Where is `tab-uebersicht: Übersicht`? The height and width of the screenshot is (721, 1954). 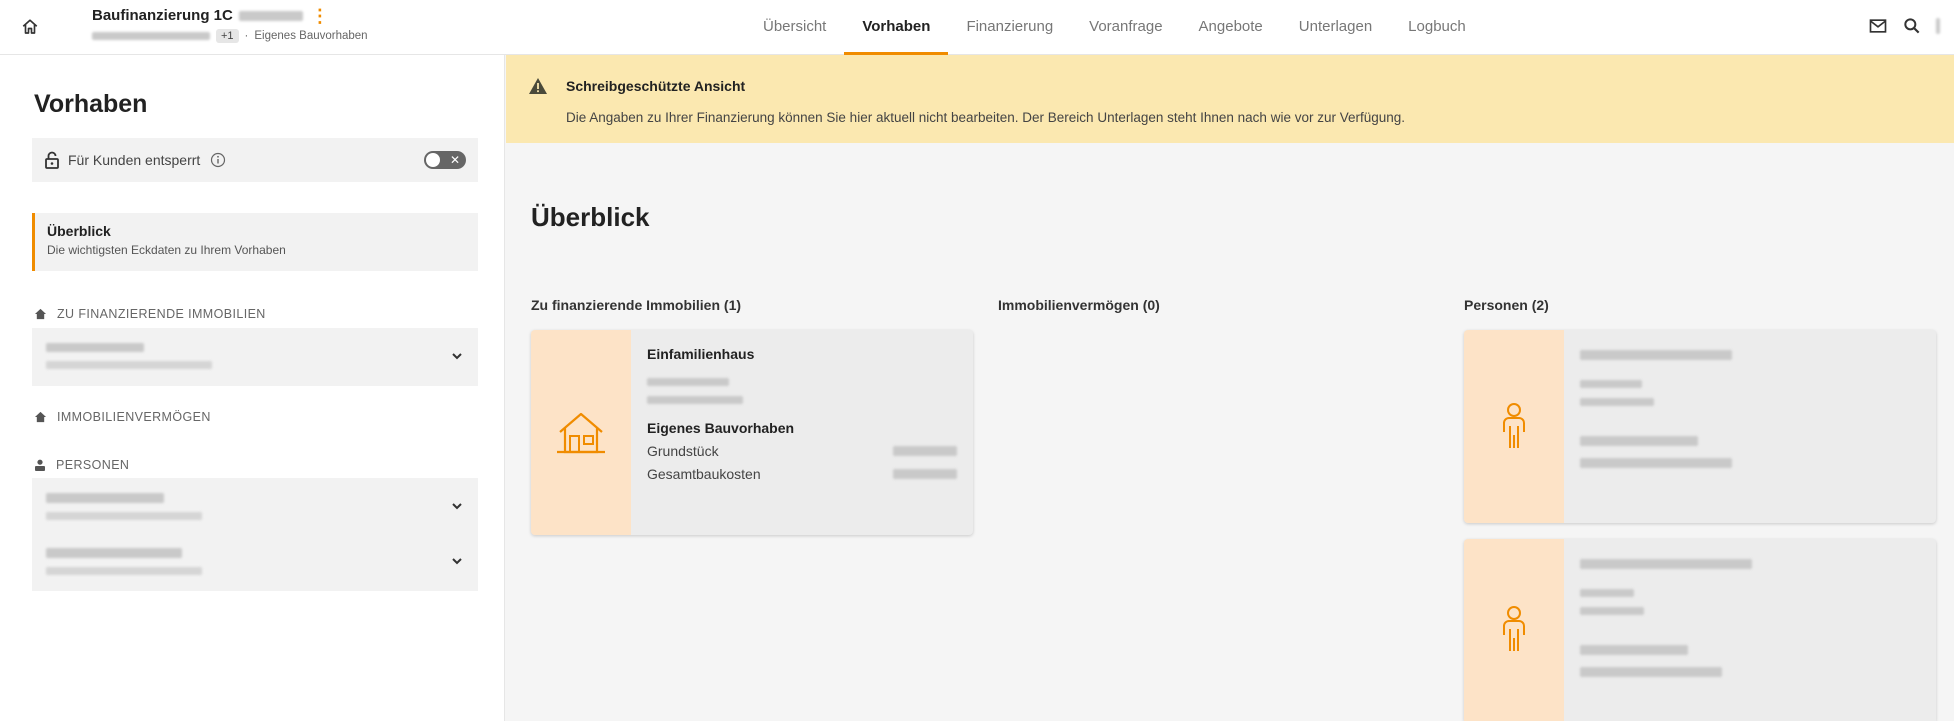
tab-uebersicht: Übersicht is located at coordinates (794, 27).